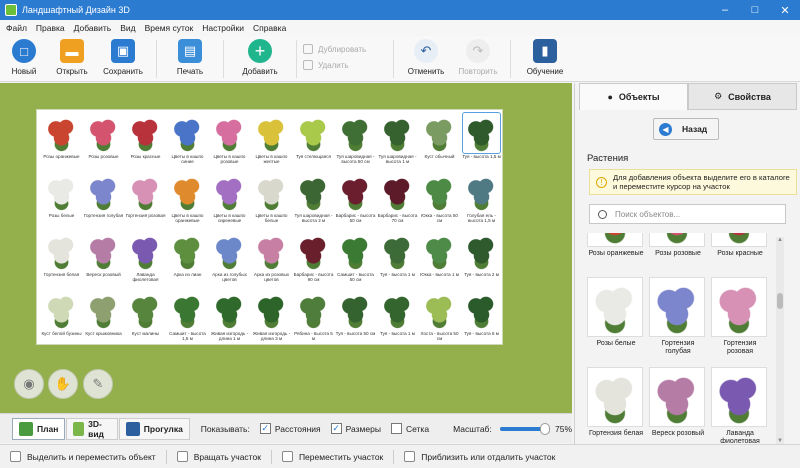 Image resolution: width=800 pixels, height=468 pixels. What do you see at coordinates (187, 138) in the screenshot?
I see `catalog-item: Цветы в кашпо синие` at bounding box center [187, 138].